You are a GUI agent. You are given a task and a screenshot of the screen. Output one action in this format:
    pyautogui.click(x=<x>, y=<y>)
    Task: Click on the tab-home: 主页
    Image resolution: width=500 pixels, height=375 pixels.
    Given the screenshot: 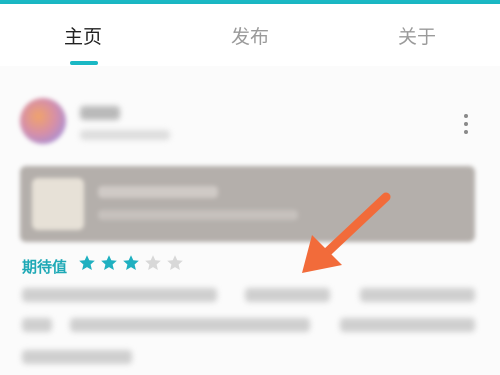 What is the action you would take?
    pyautogui.click(x=83, y=35)
    